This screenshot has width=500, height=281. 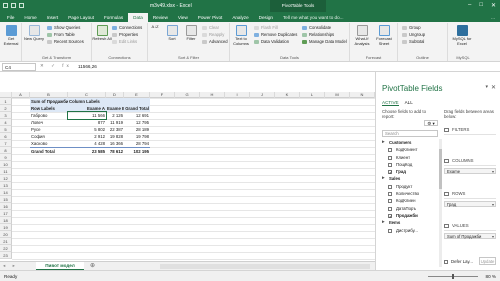 What do you see at coordinates (6, 143) in the screenshot?
I see `row-header: 7` at bounding box center [6, 143].